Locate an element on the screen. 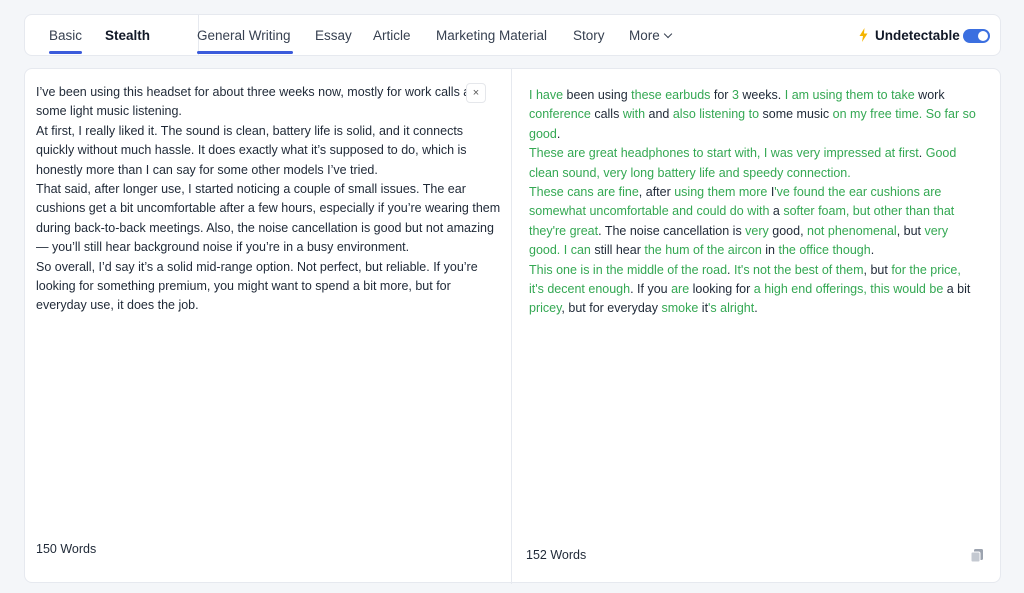 This screenshot has width=1024, height=593. clear-input-button: × is located at coordinates (476, 93).